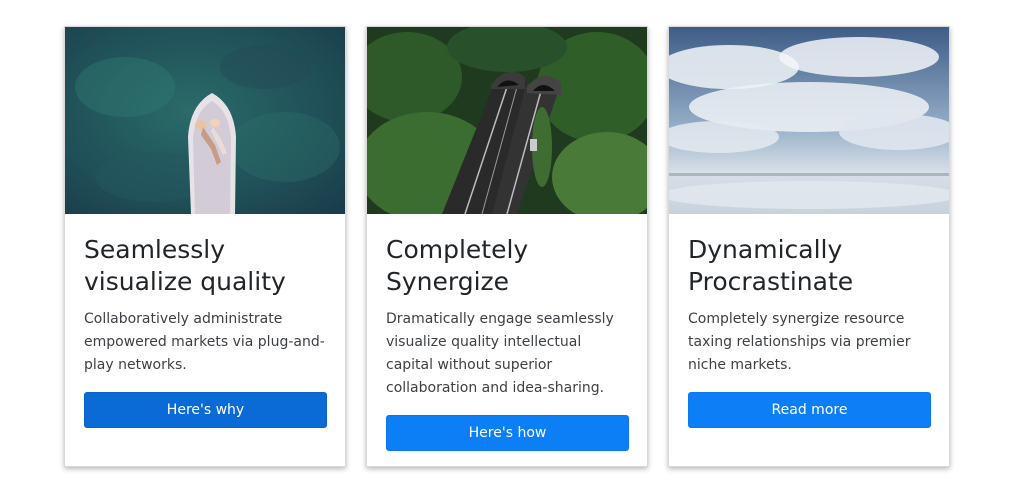 Image resolution: width=1024 pixels, height=480 pixels. I want to click on sky-reflection-photo, so click(809, 120).